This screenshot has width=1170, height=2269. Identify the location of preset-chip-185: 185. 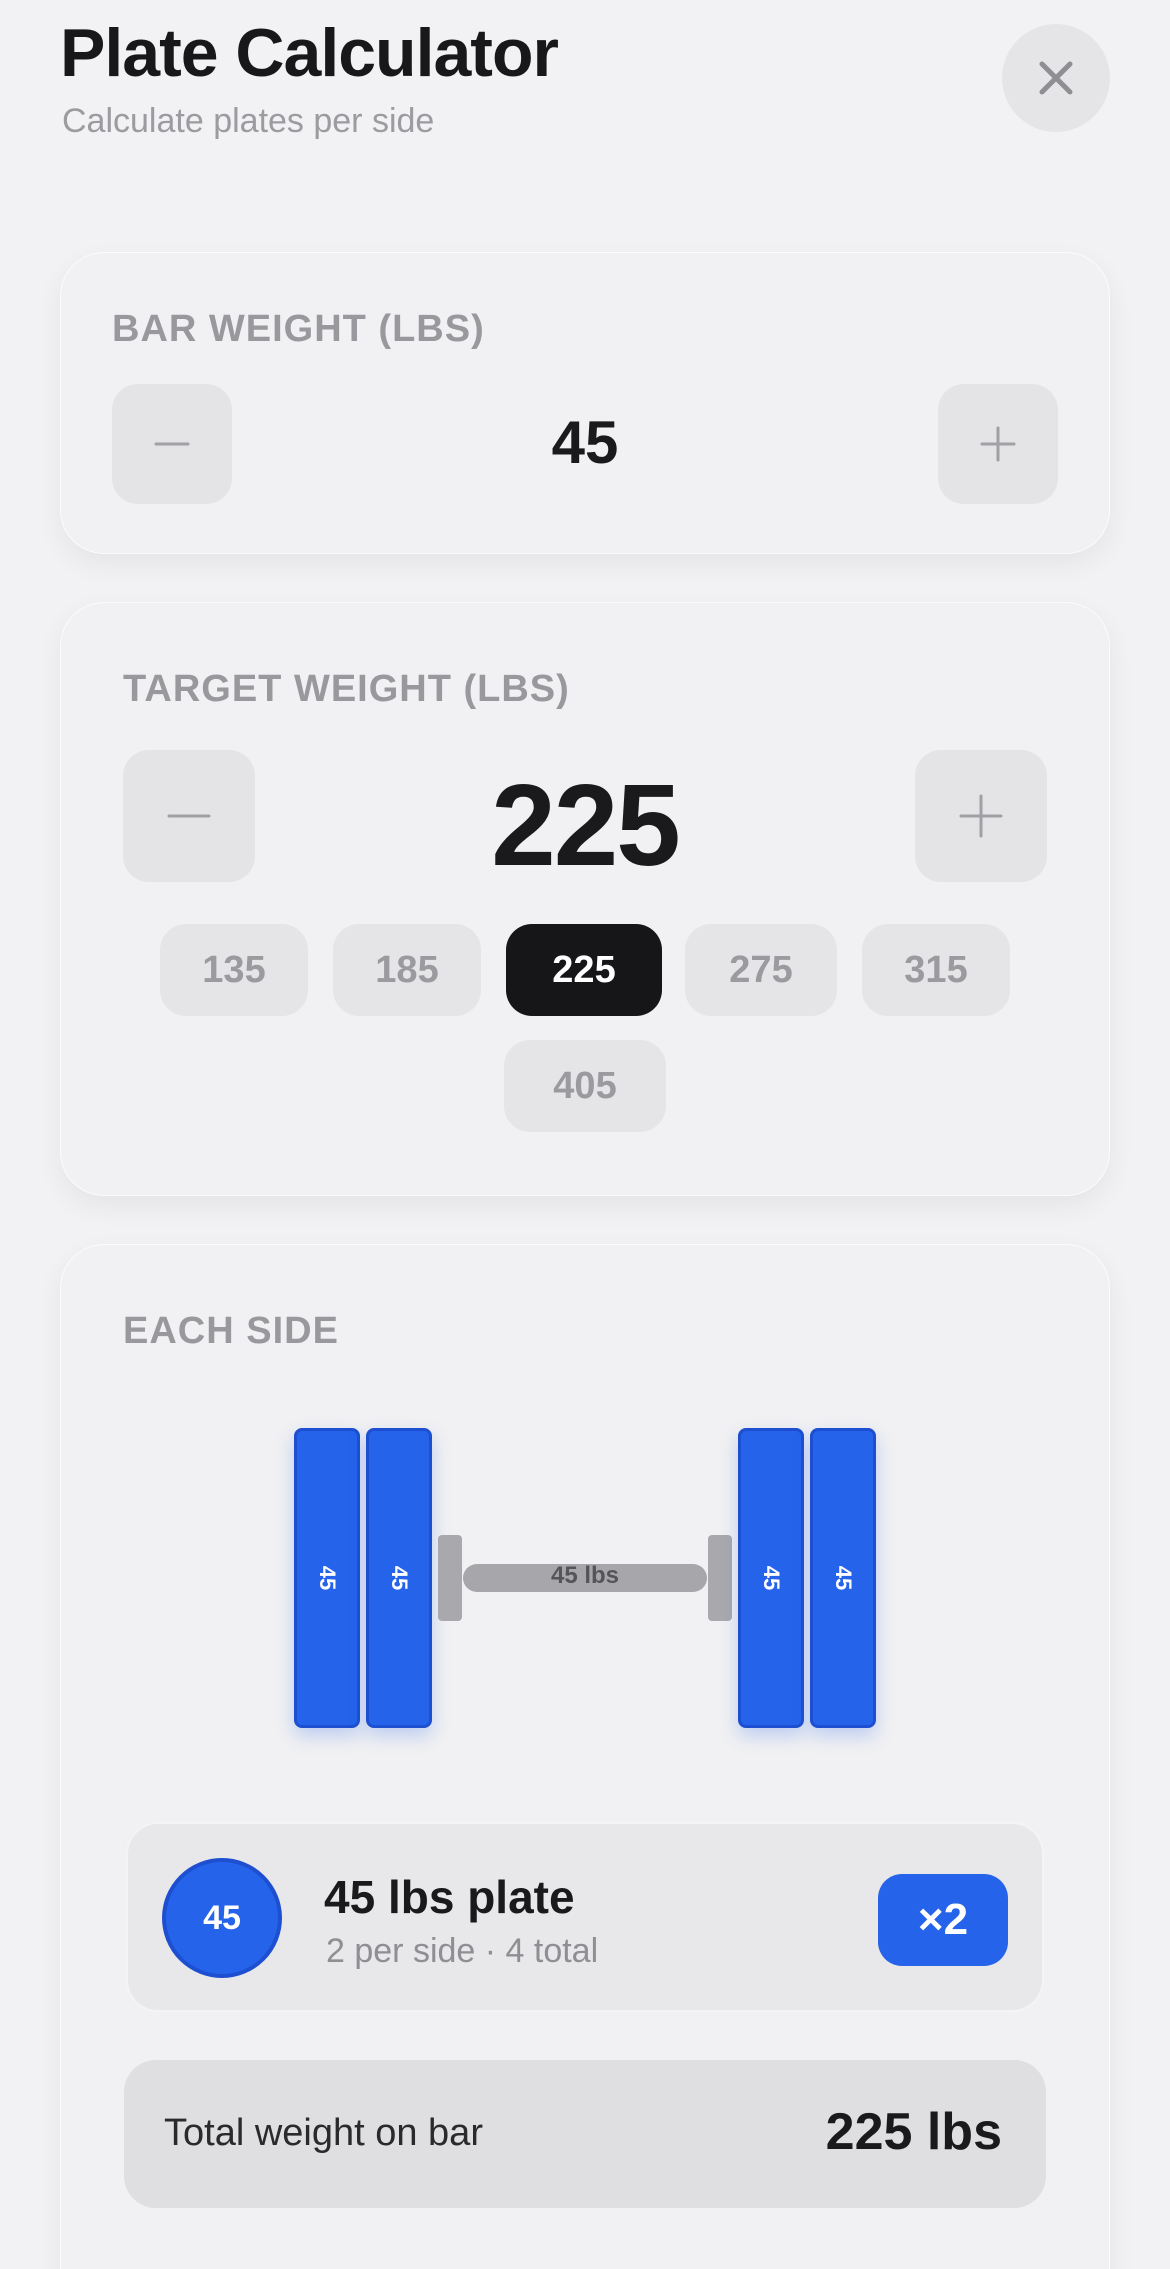
(407, 970).